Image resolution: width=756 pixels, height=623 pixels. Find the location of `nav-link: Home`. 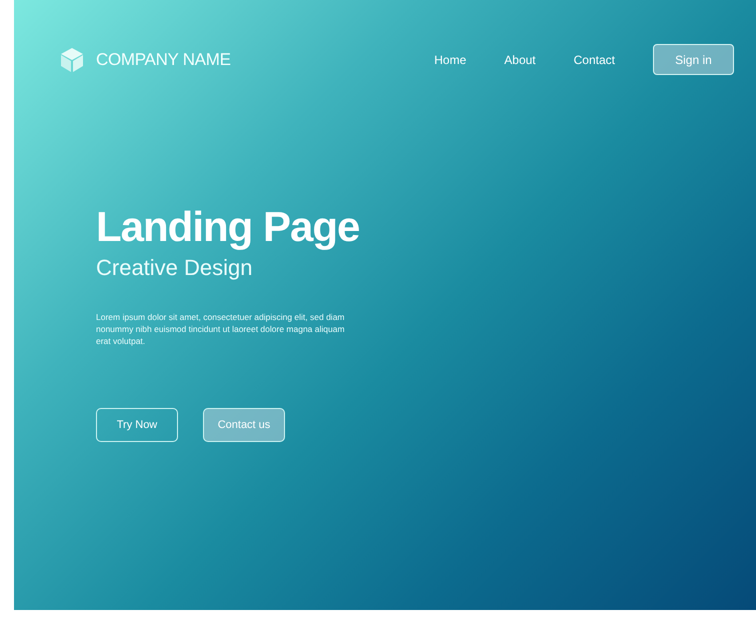

nav-link: Home is located at coordinates (450, 59).